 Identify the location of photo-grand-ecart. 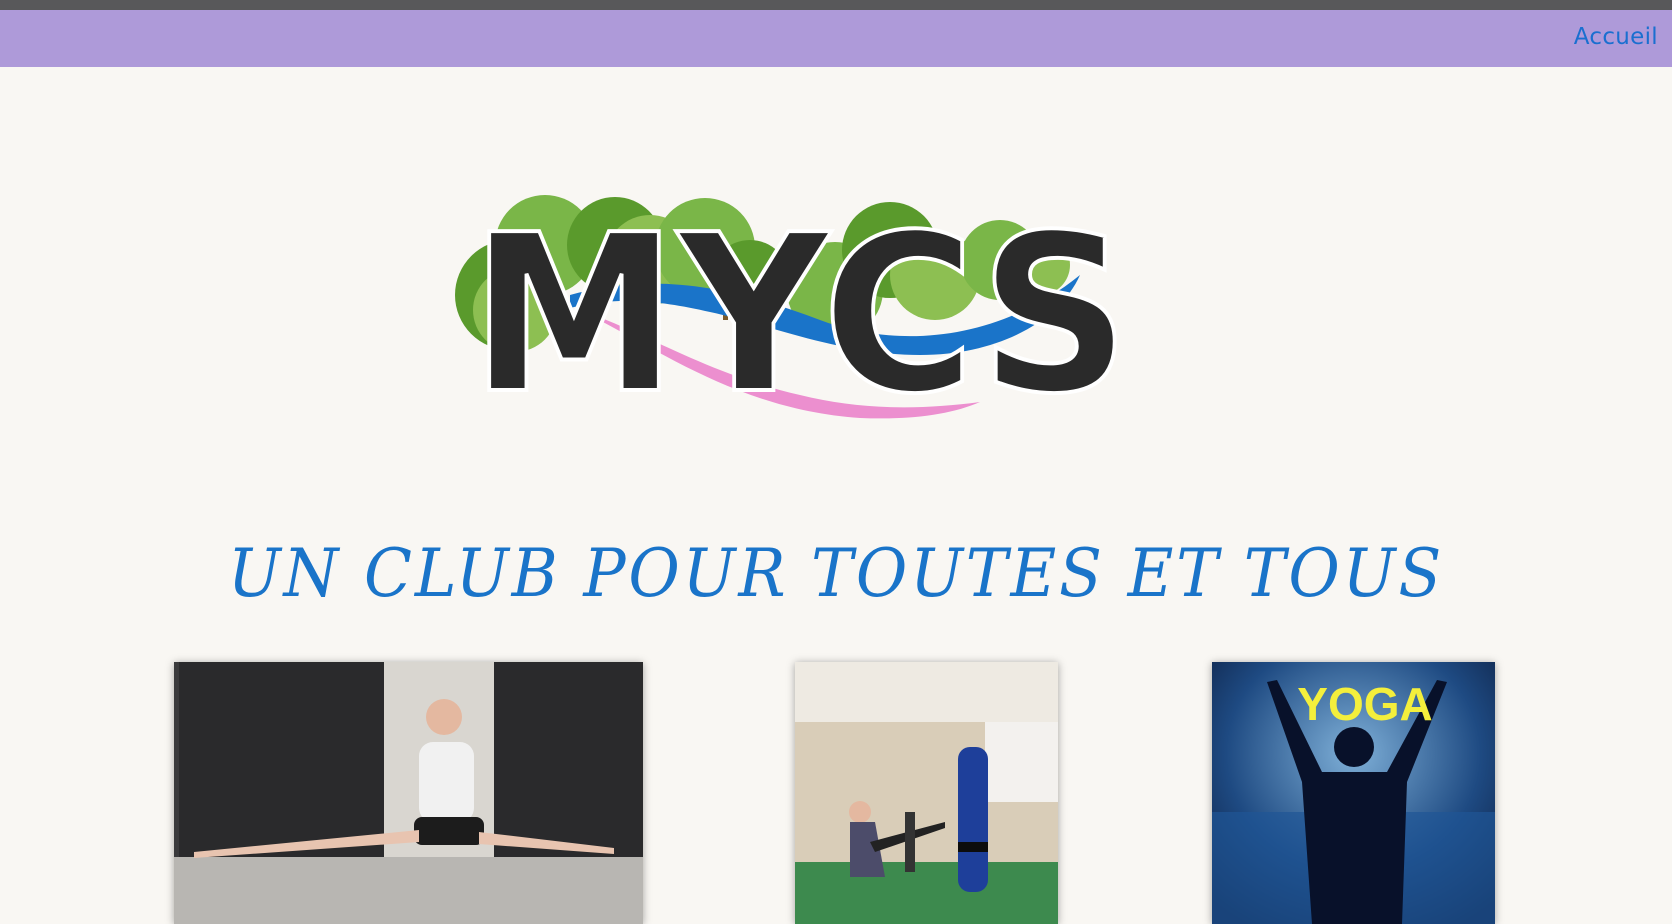
(408, 793).